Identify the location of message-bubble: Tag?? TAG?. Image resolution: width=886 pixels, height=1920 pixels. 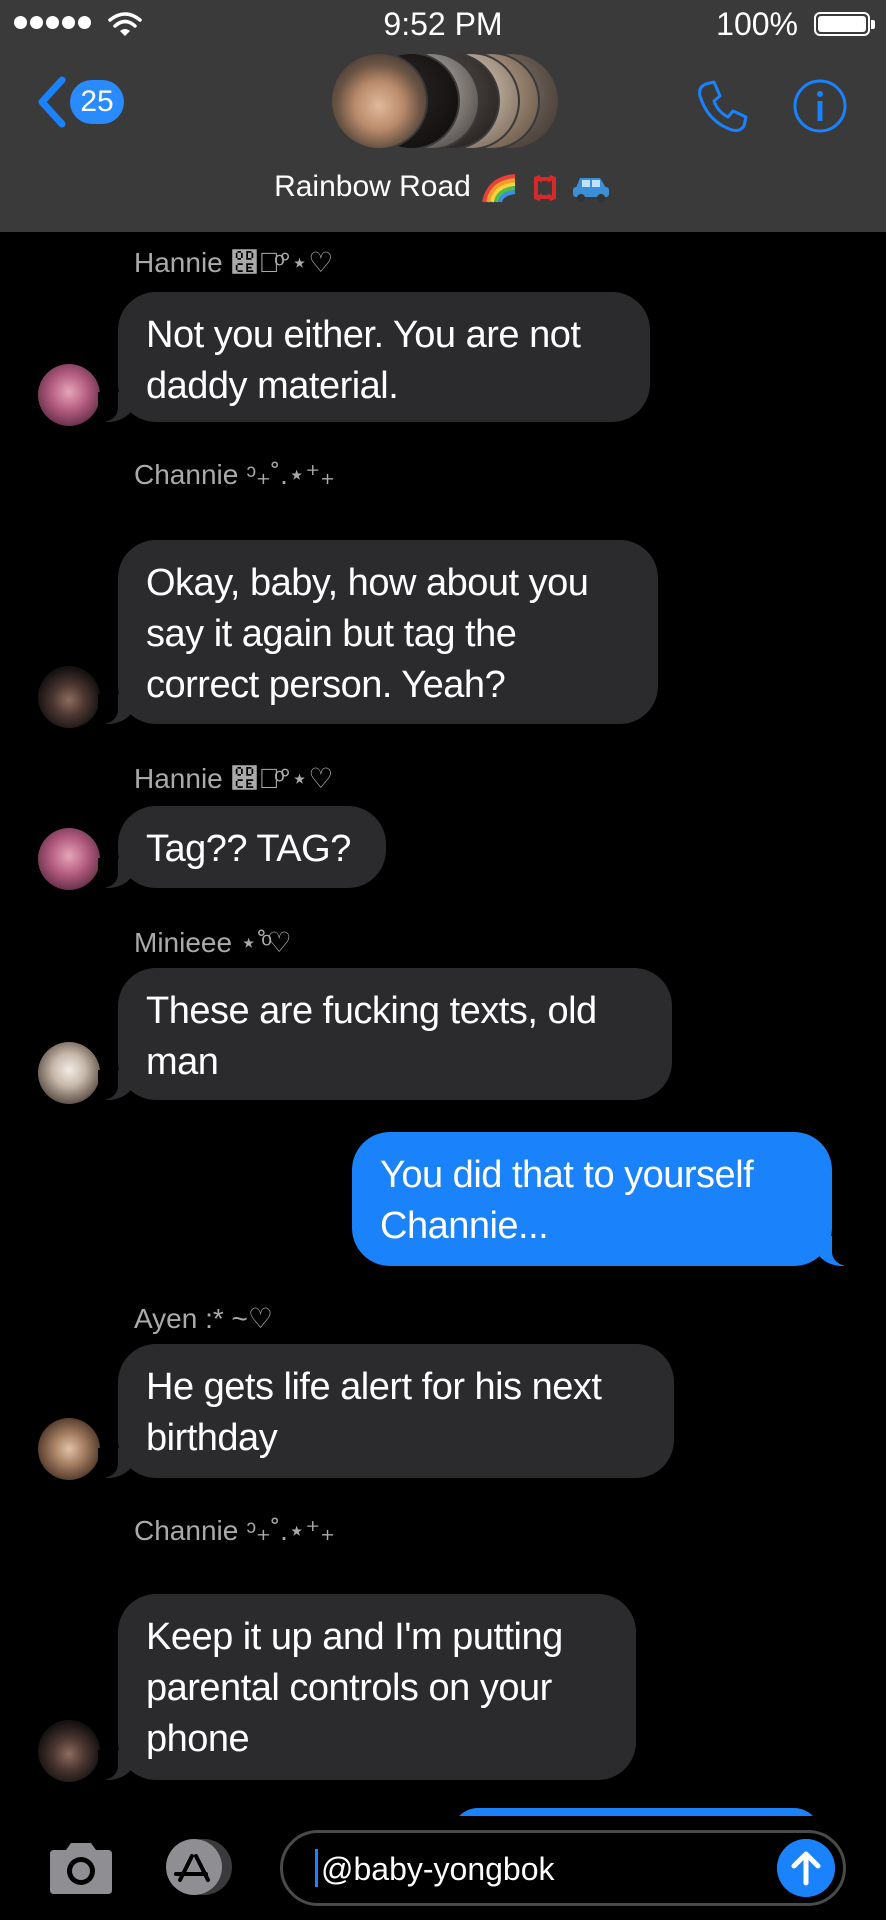
(242, 847).